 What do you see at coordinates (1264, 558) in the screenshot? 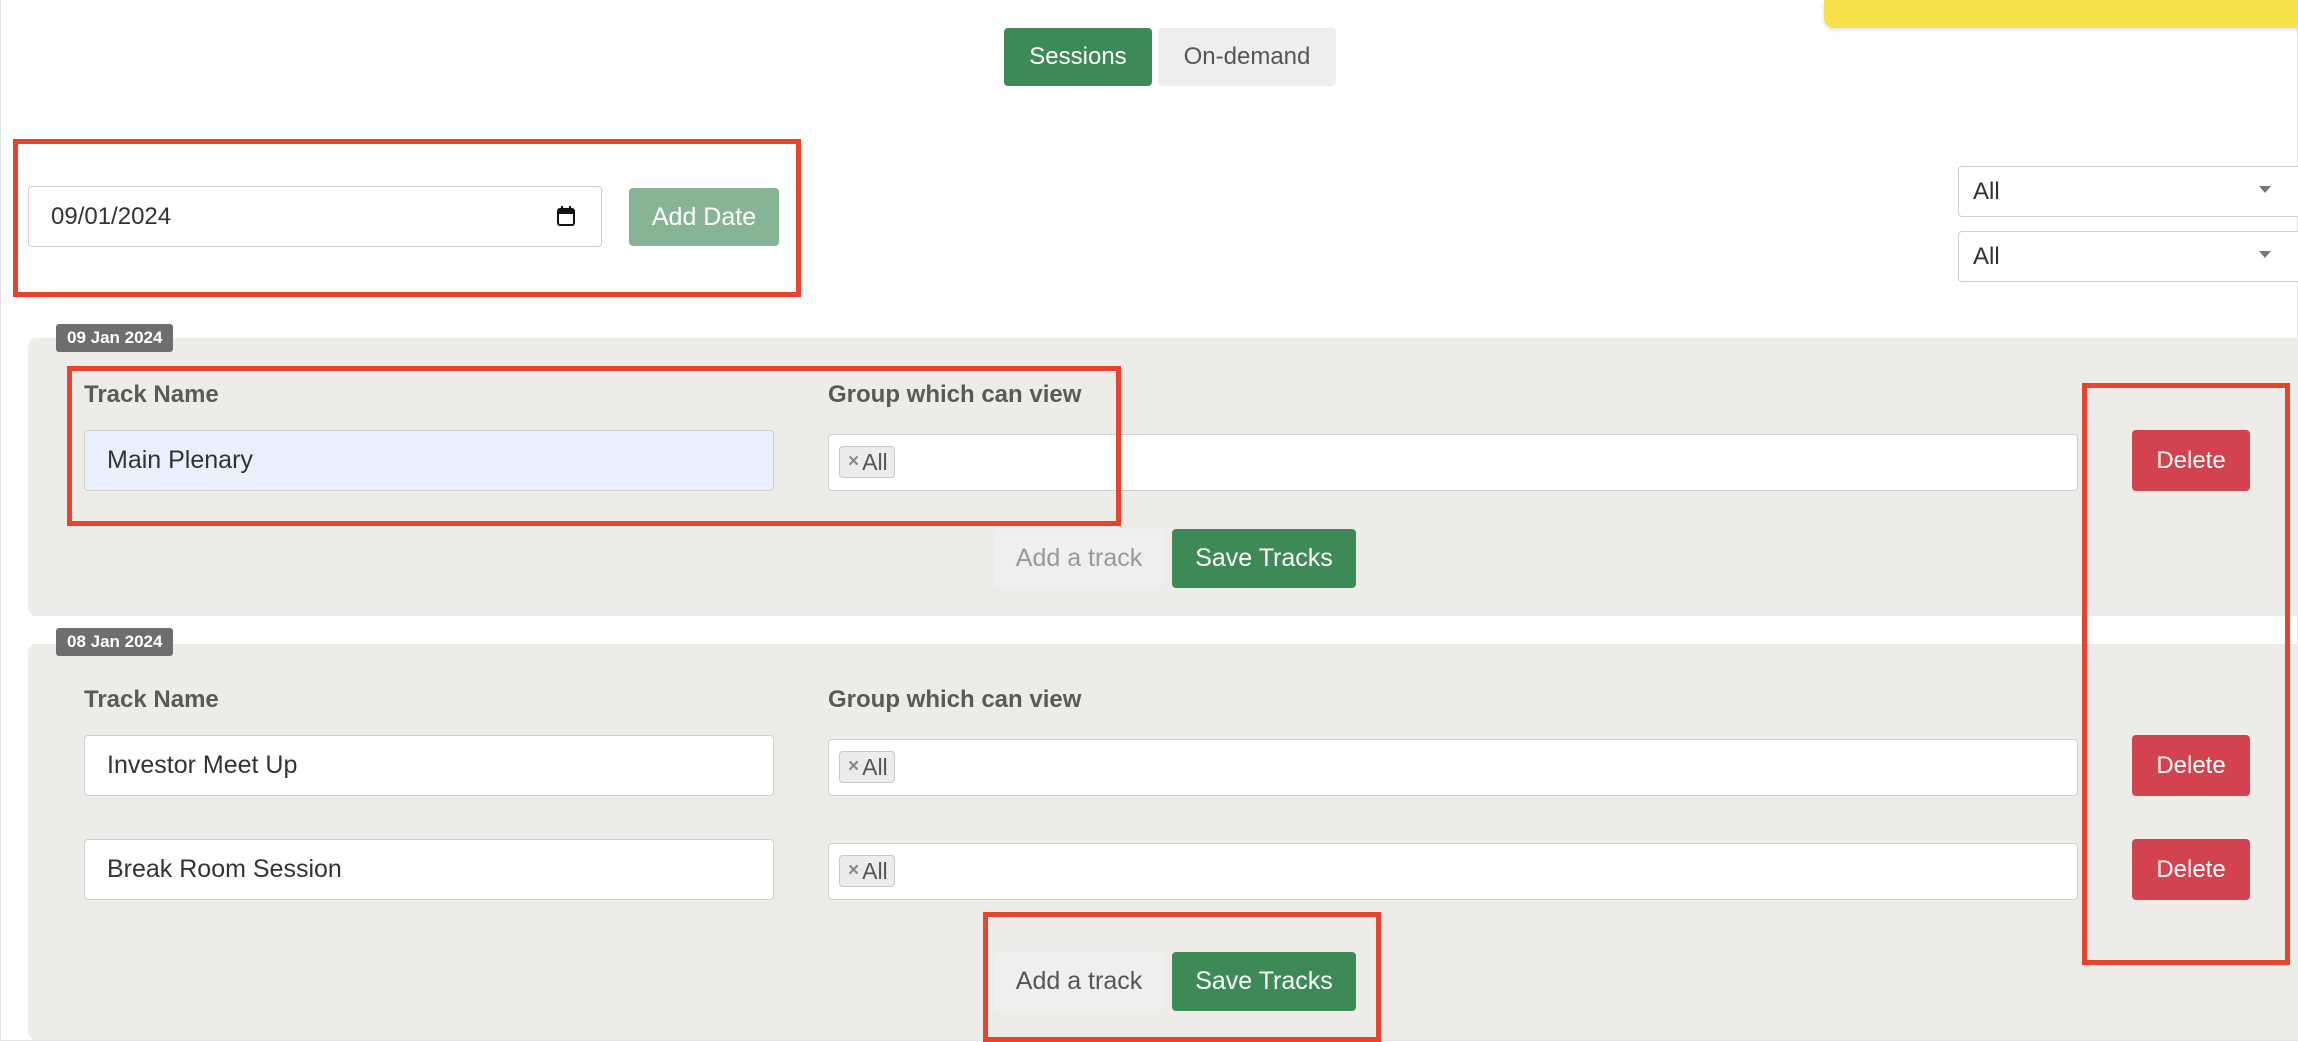
I see `save-tracks-button: Save Tracks` at bounding box center [1264, 558].